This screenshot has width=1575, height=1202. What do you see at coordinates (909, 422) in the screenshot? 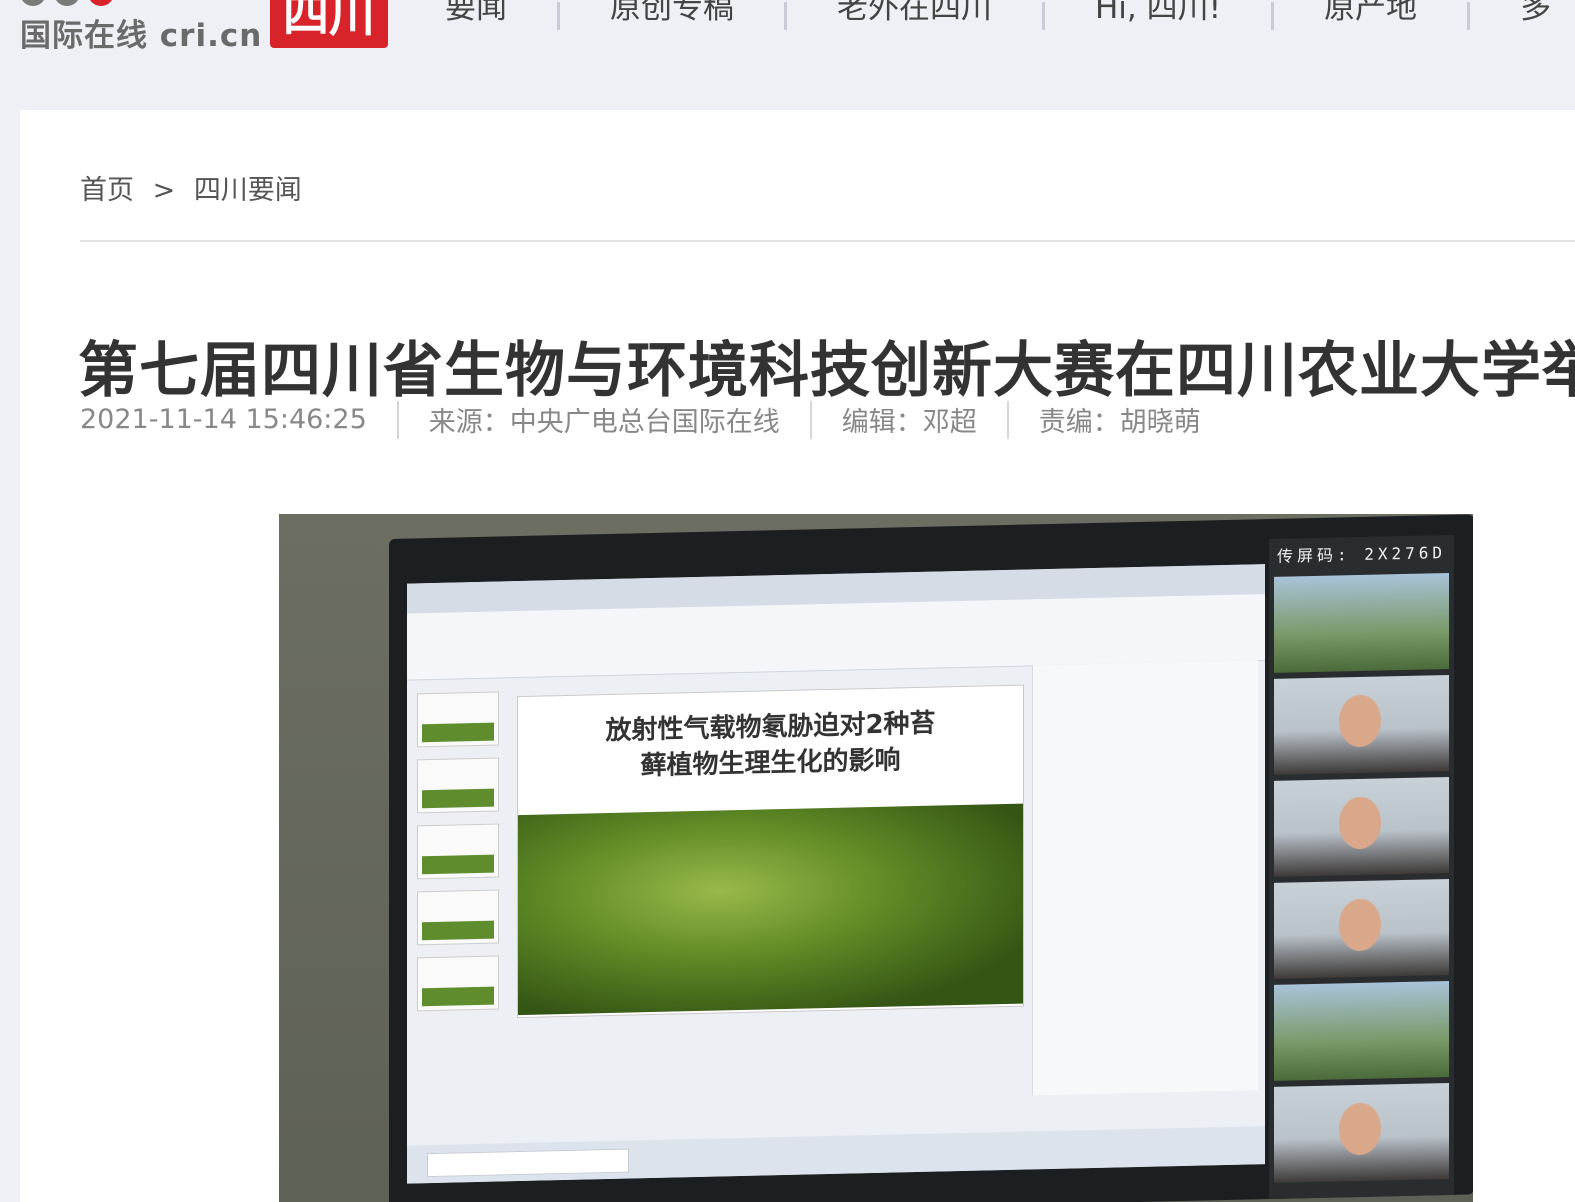
I see `article-editor: 编辑：邓超` at bounding box center [909, 422].